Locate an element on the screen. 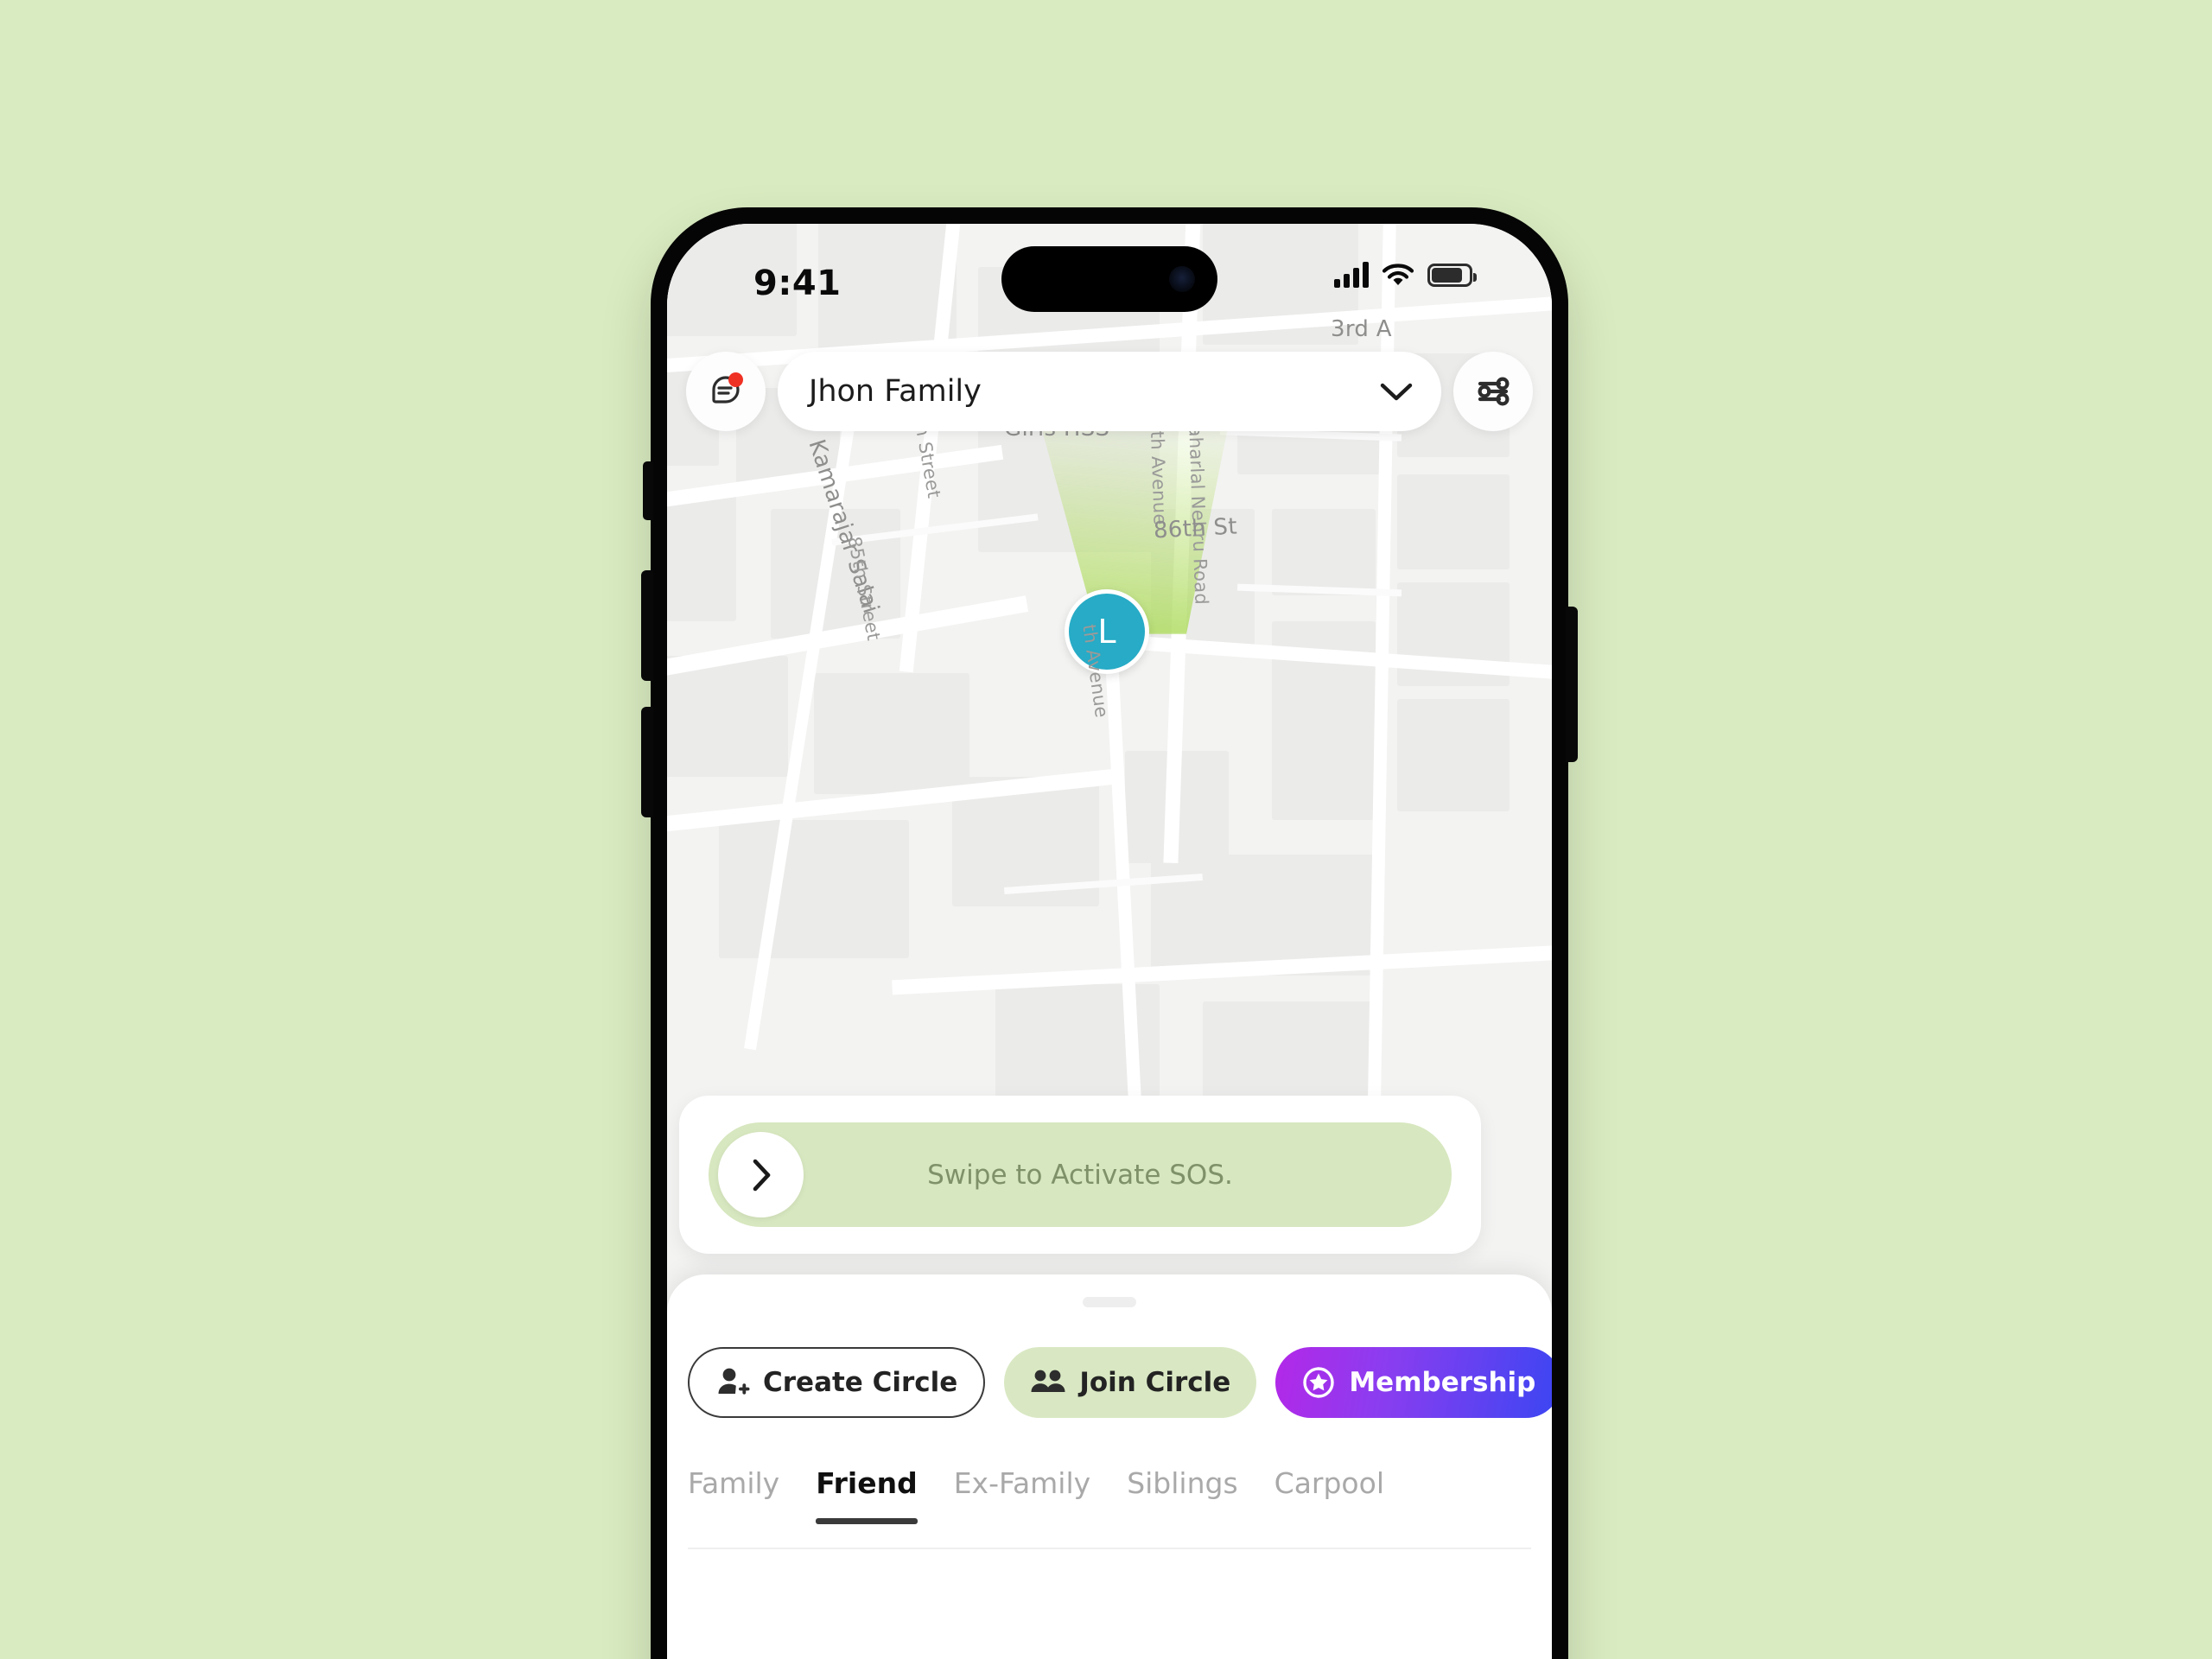  notifications-button is located at coordinates (726, 391).